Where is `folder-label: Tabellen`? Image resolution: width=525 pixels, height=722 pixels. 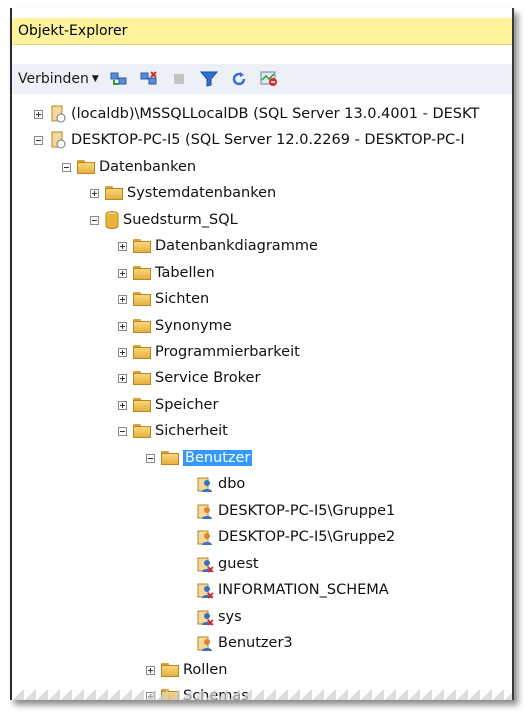 folder-label: Tabellen is located at coordinates (185, 273).